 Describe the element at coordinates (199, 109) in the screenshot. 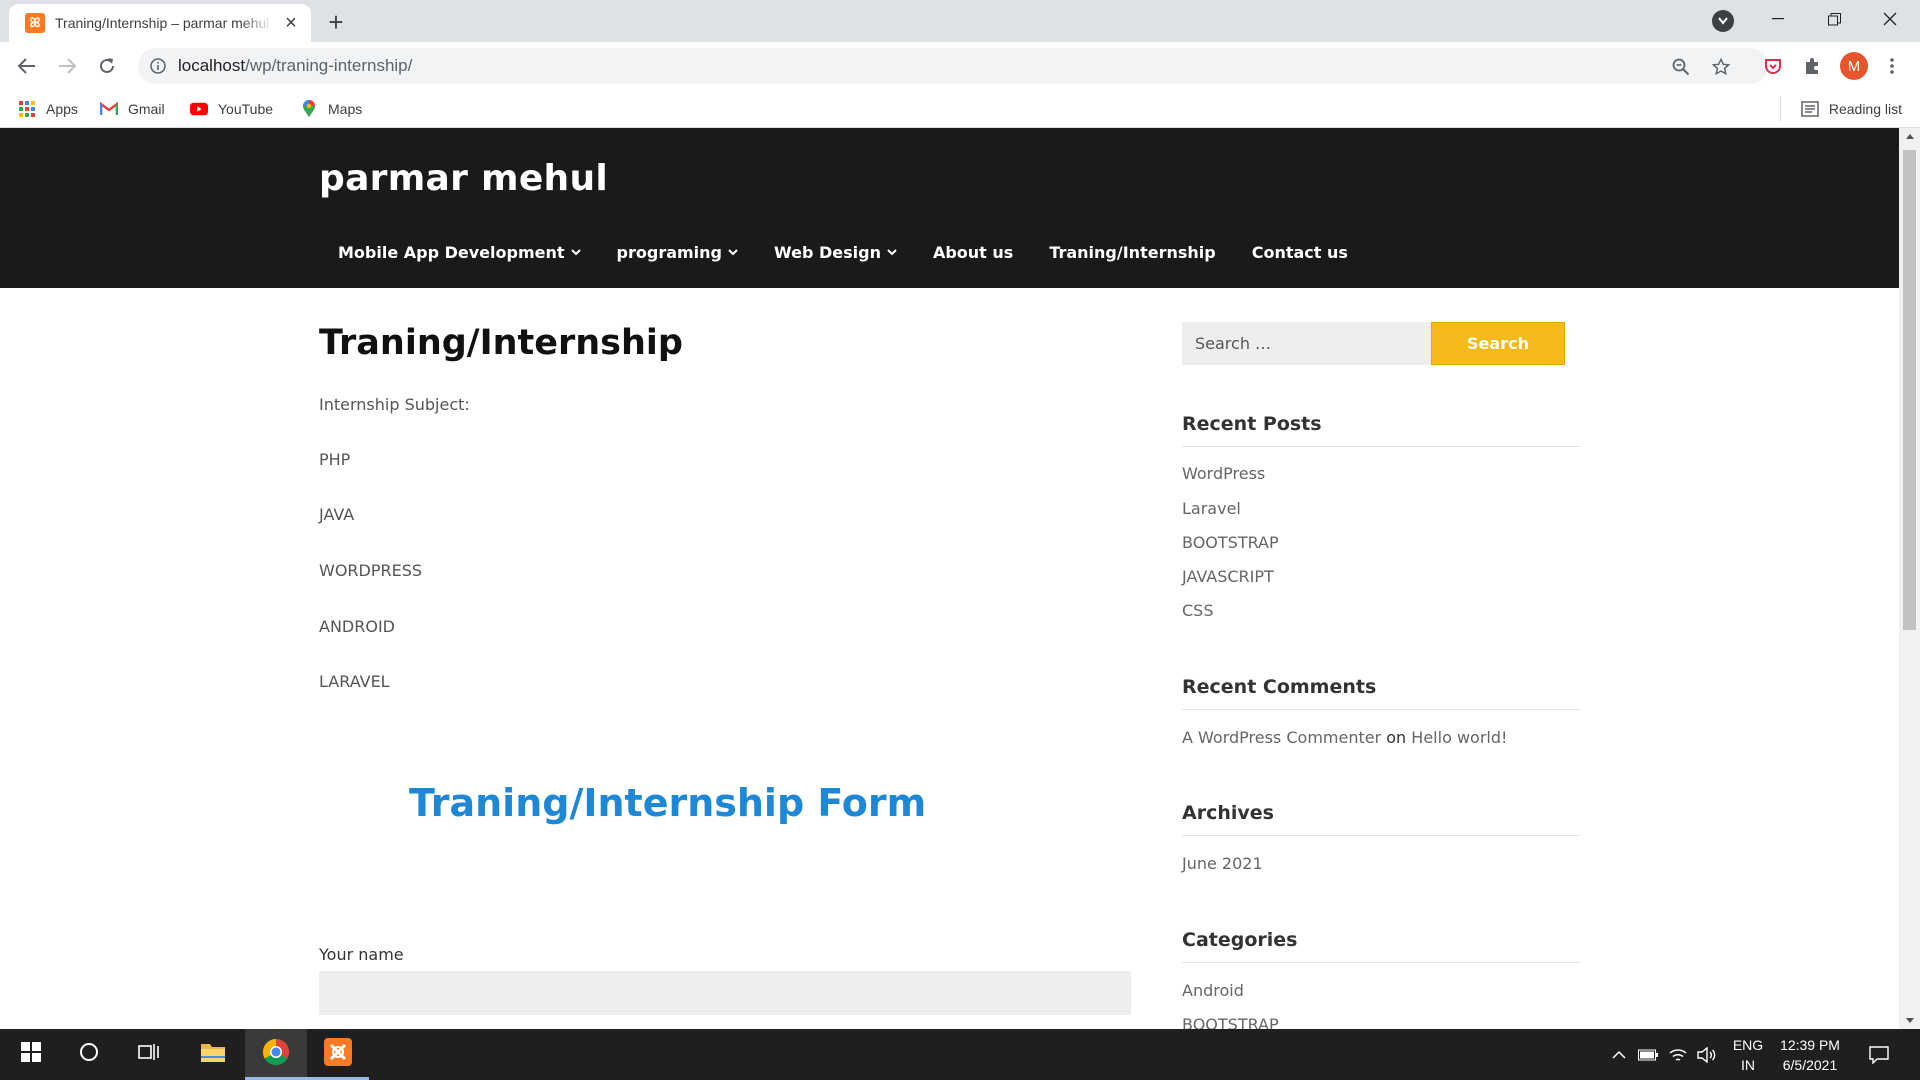

I see `youtube-icon` at that location.